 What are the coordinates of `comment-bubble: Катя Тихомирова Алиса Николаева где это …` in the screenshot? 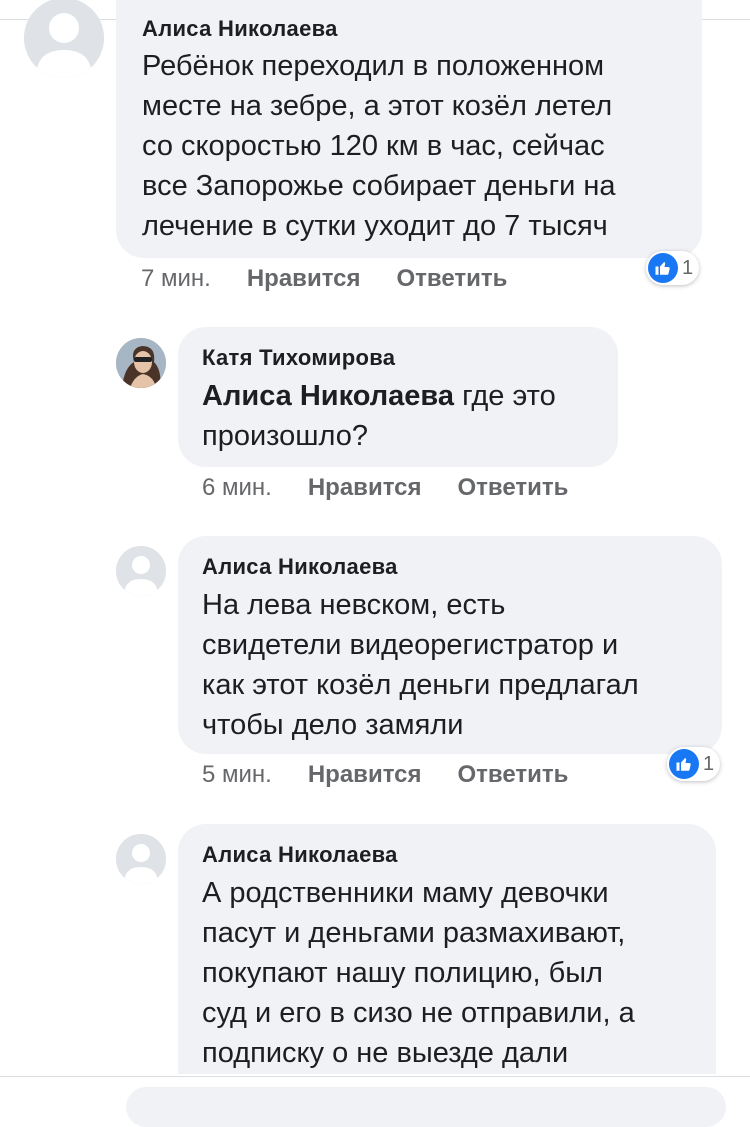 It's located at (398, 397).